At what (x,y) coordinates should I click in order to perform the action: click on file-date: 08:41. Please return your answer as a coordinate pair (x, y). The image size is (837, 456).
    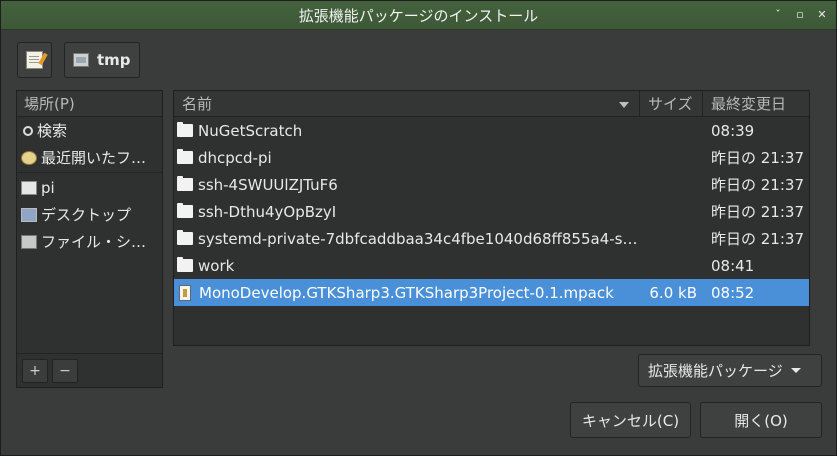
    Looking at the image, I should click on (733, 265).